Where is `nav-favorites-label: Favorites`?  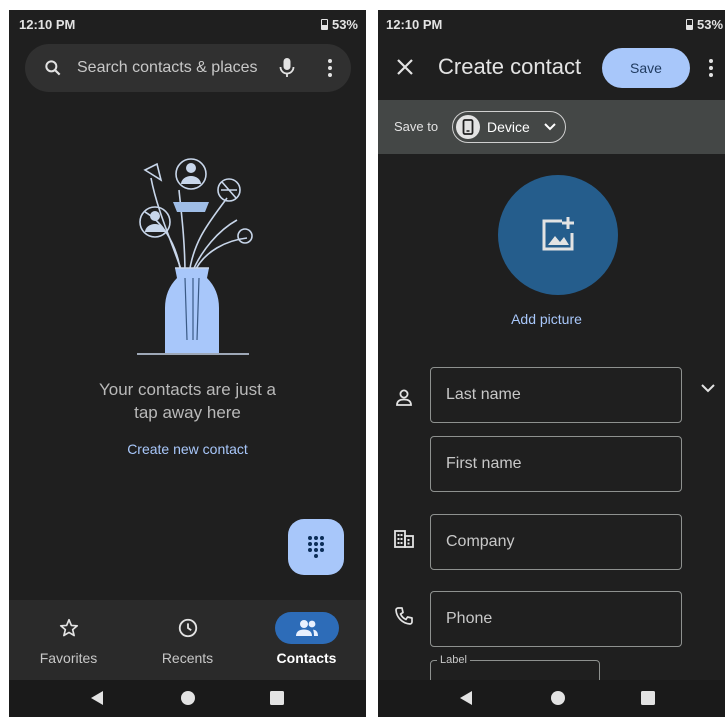
nav-favorites-label: Favorites is located at coordinates (68, 658).